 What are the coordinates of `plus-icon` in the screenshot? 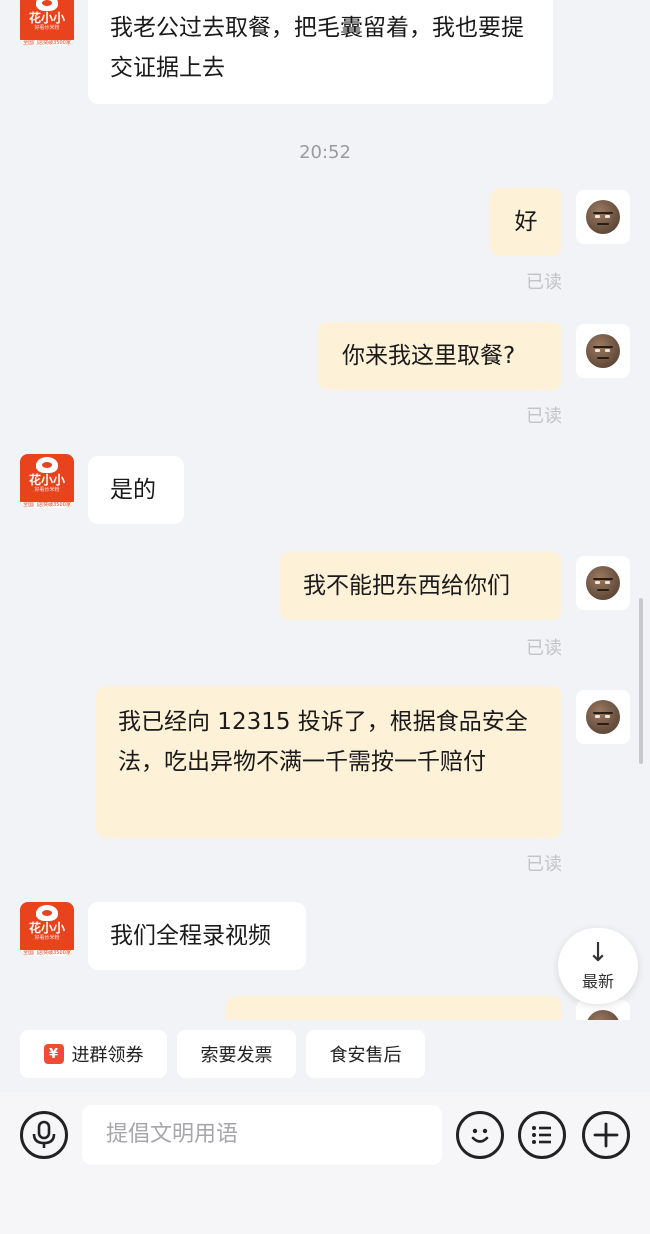 It's located at (606, 1135).